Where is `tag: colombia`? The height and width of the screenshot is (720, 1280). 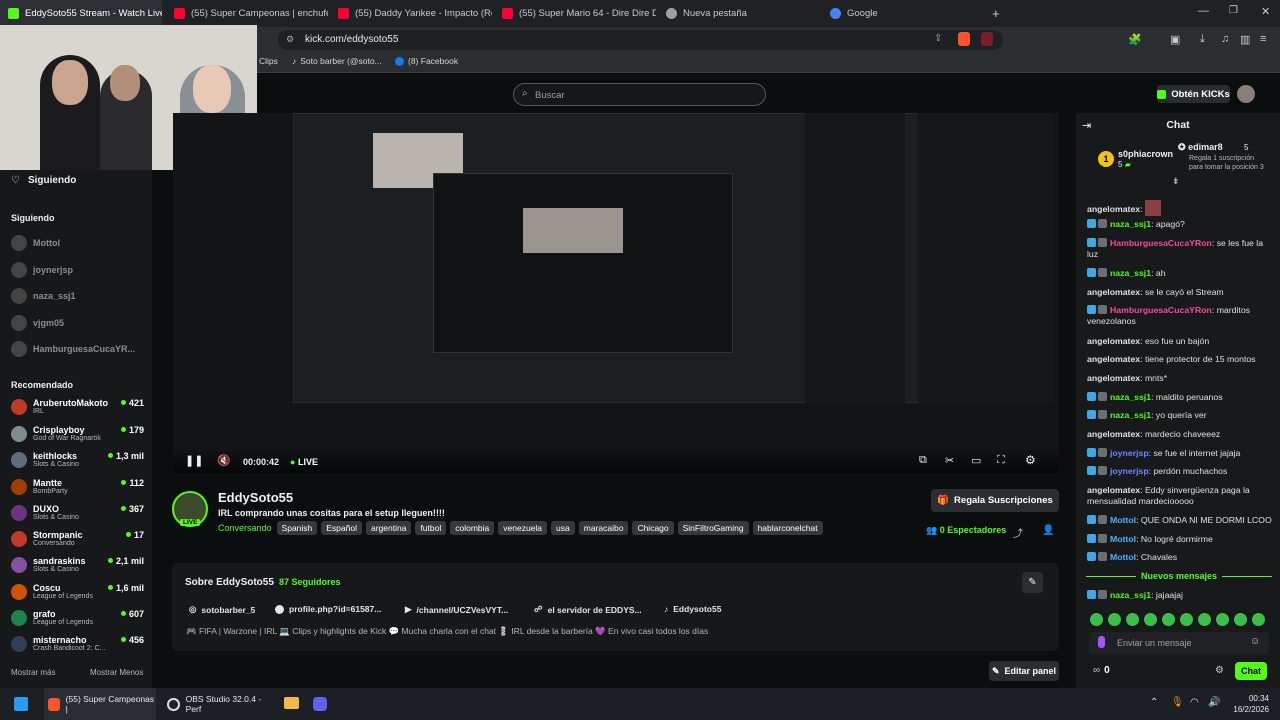
tag: colombia is located at coordinates (472, 528).